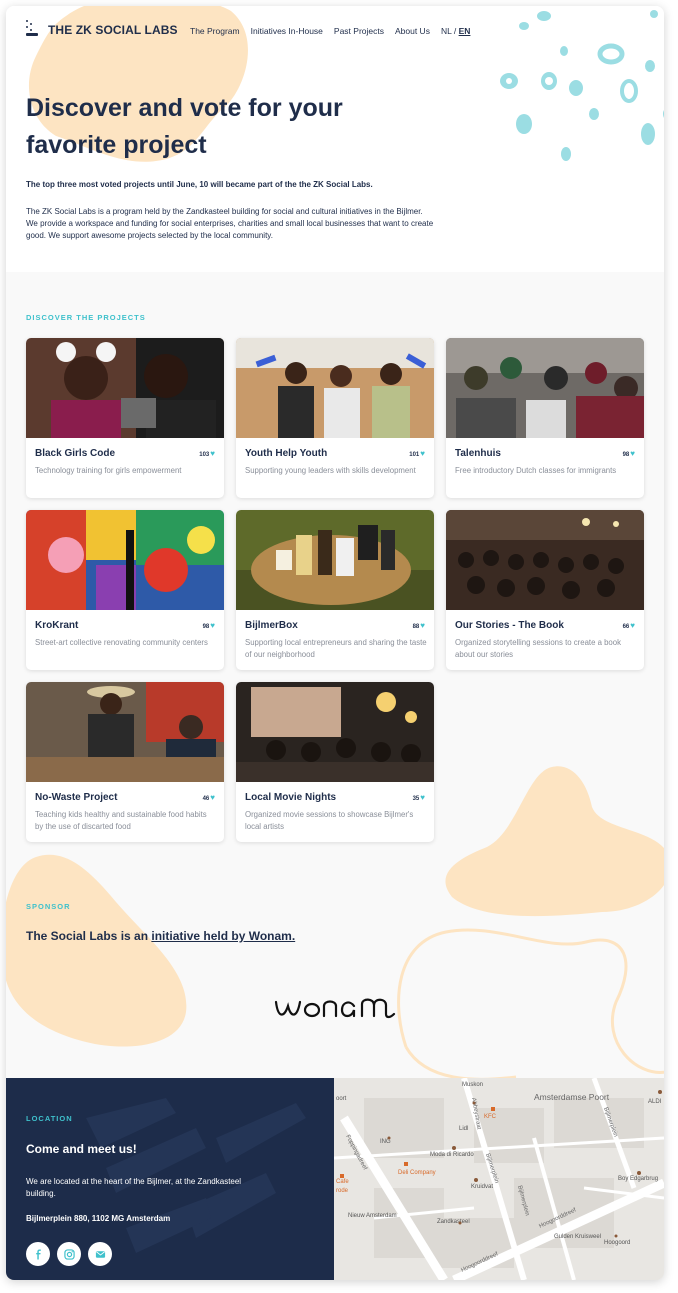 This screenshot has height=1293, width=678. I want to click on vote-count: 66♥, so click(629, 625).